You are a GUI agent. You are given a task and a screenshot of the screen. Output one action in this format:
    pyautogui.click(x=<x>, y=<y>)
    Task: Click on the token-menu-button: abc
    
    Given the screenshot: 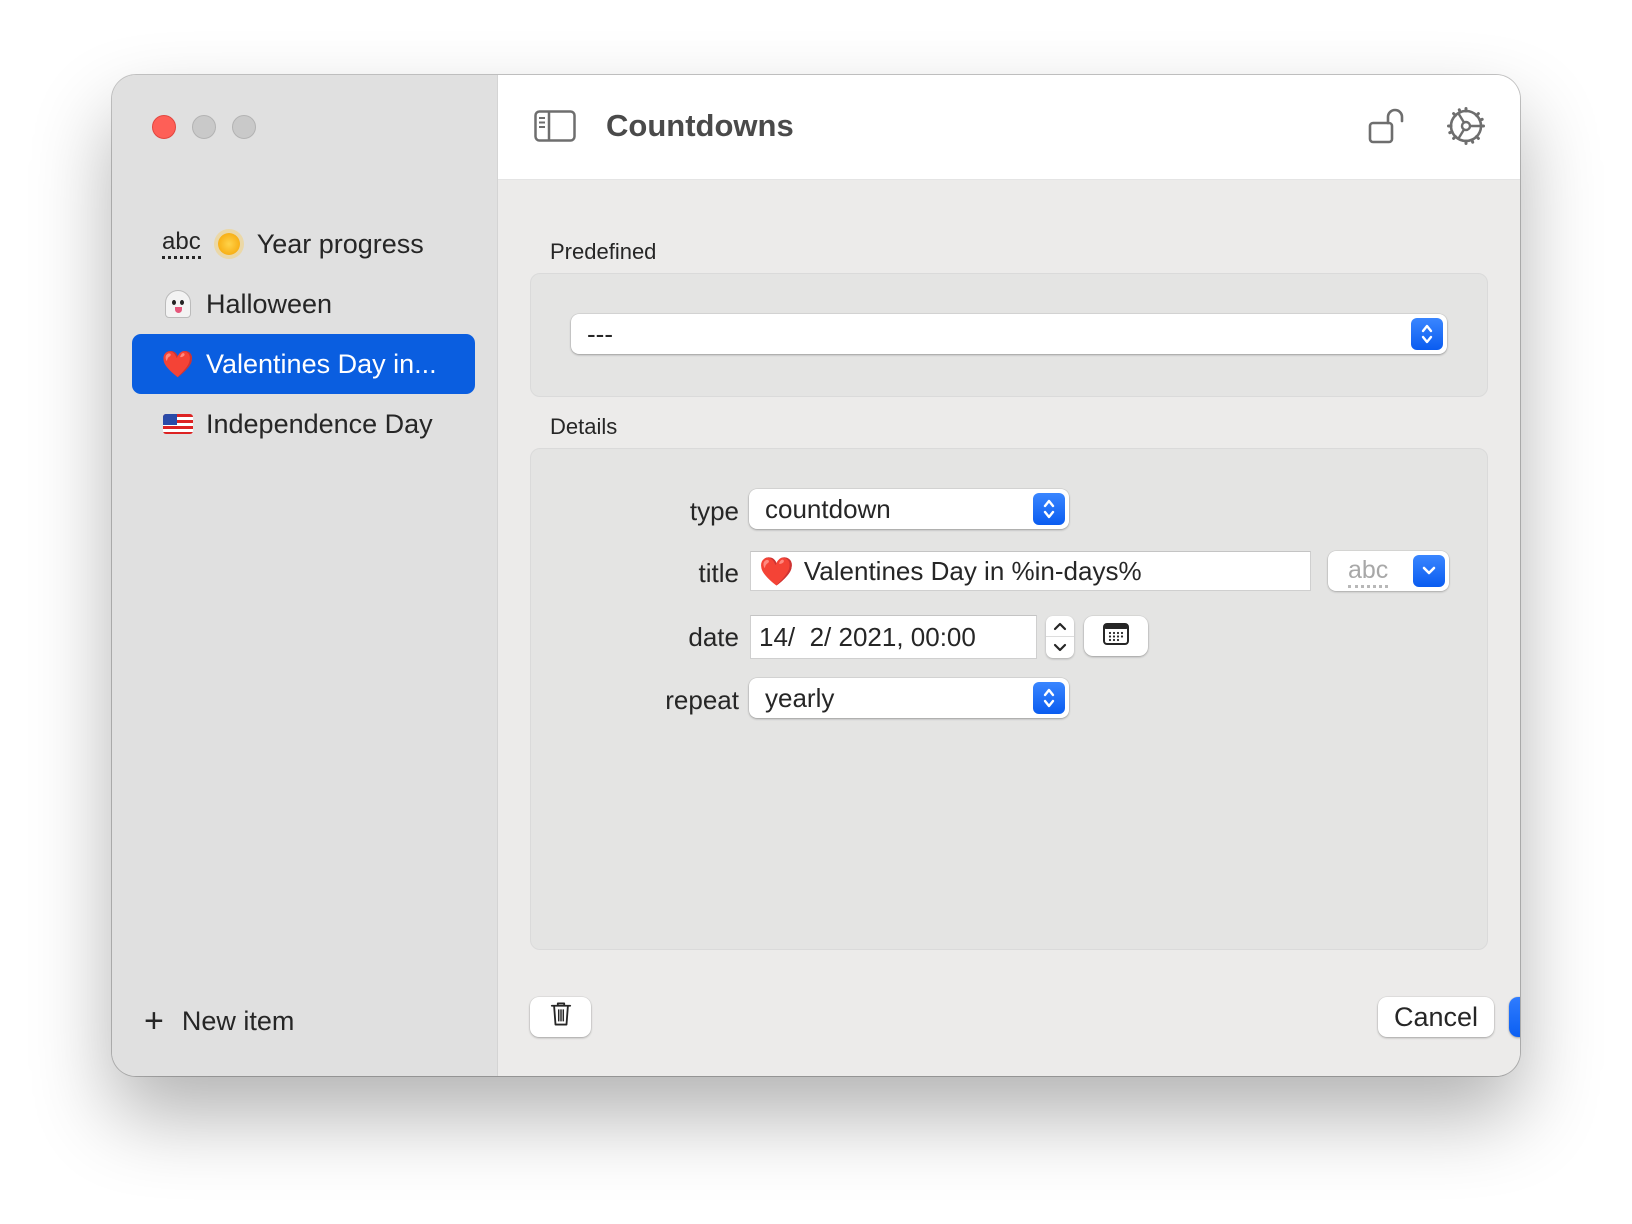 What is the action you would take?
    pyautogui.click(x=1388, y=571)
    